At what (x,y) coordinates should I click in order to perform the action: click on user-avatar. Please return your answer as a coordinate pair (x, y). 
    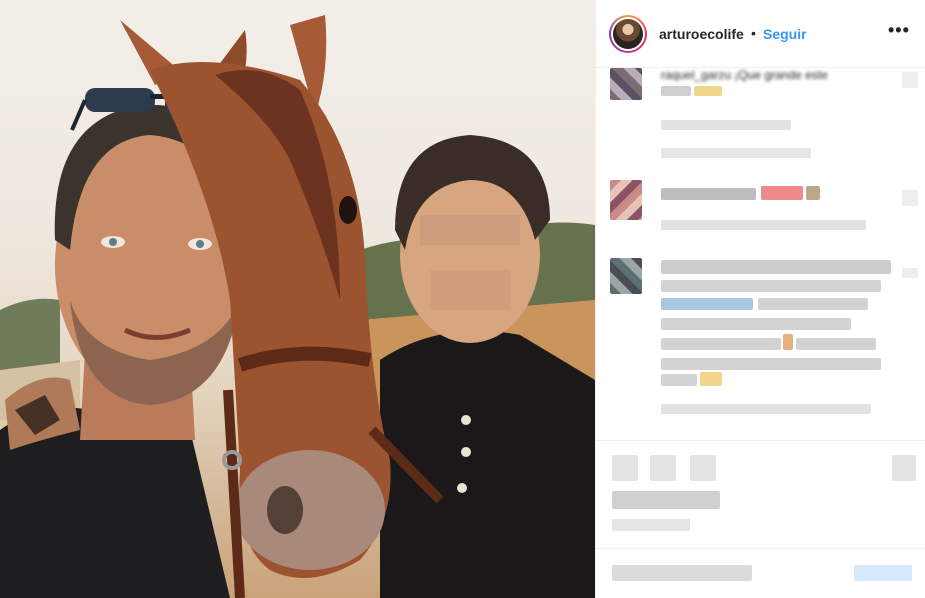
    Looking at the image, I should click on (628, 34).